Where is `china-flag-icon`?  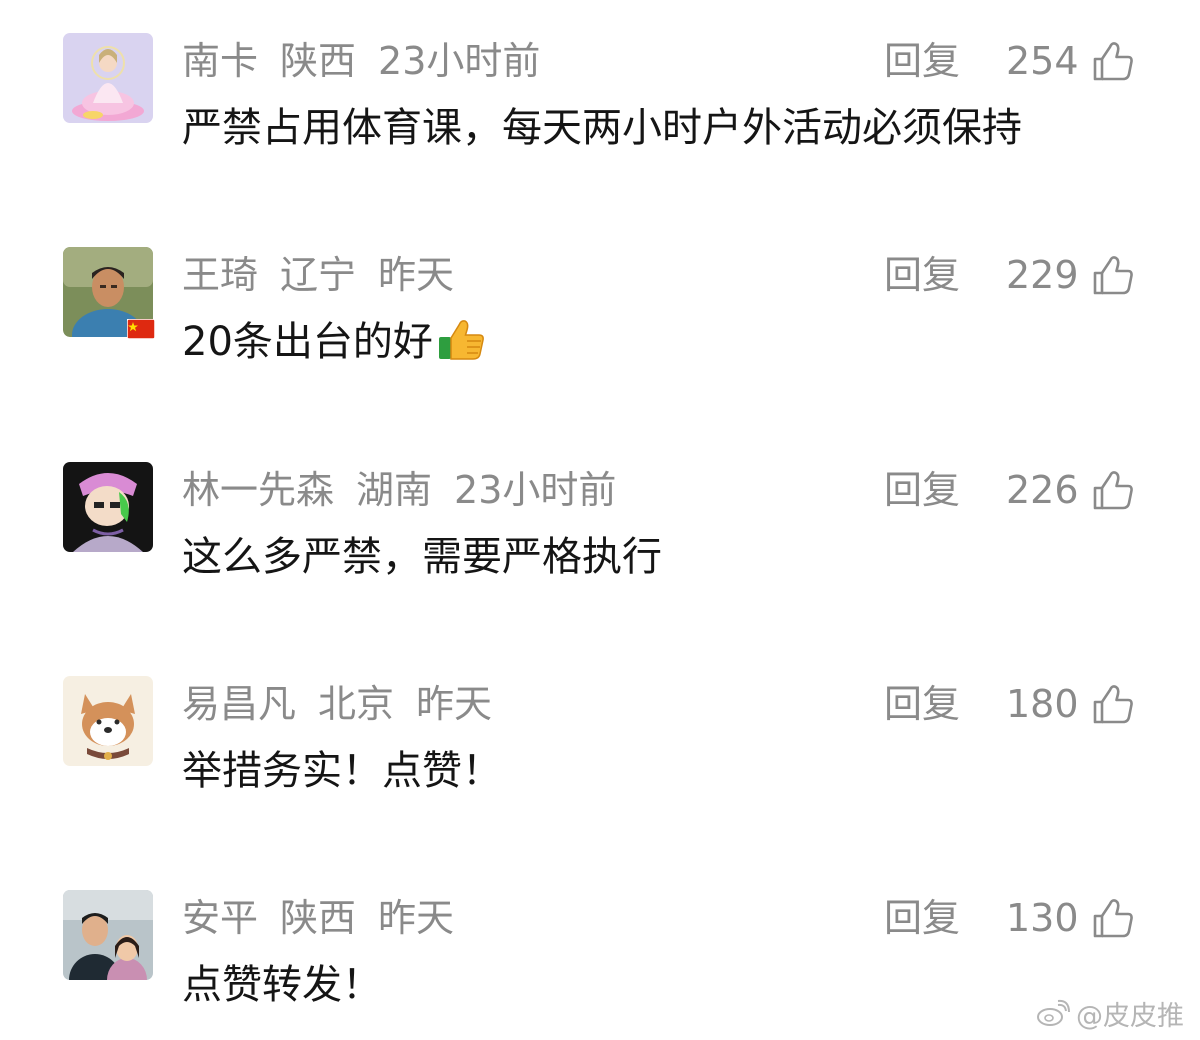
china-flag-icon is located at coordinates (141, 329).